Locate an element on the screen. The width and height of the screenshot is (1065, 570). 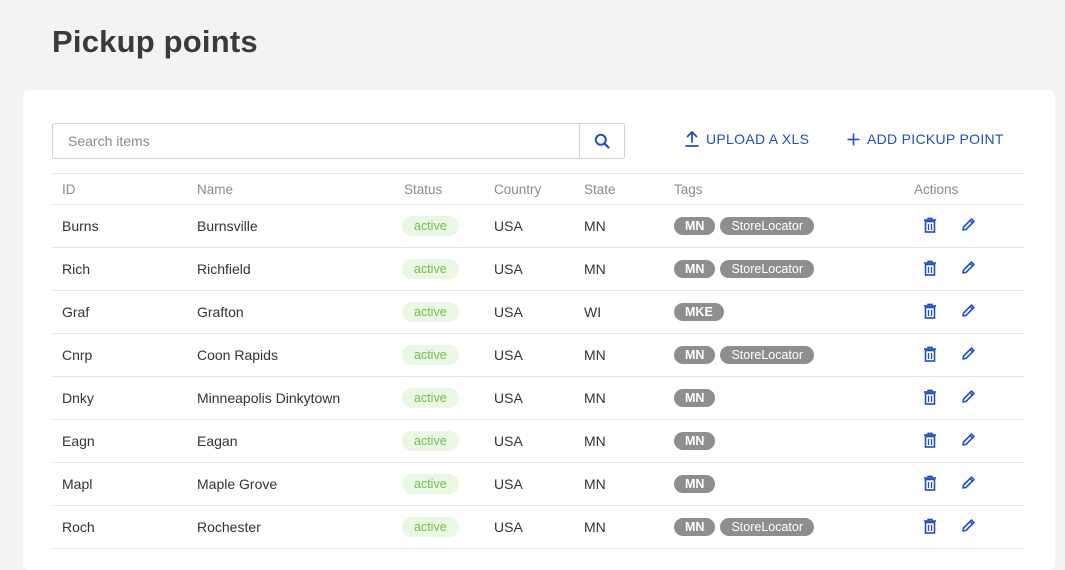
cell-id: Eagn is located at coordinates (119, 441).